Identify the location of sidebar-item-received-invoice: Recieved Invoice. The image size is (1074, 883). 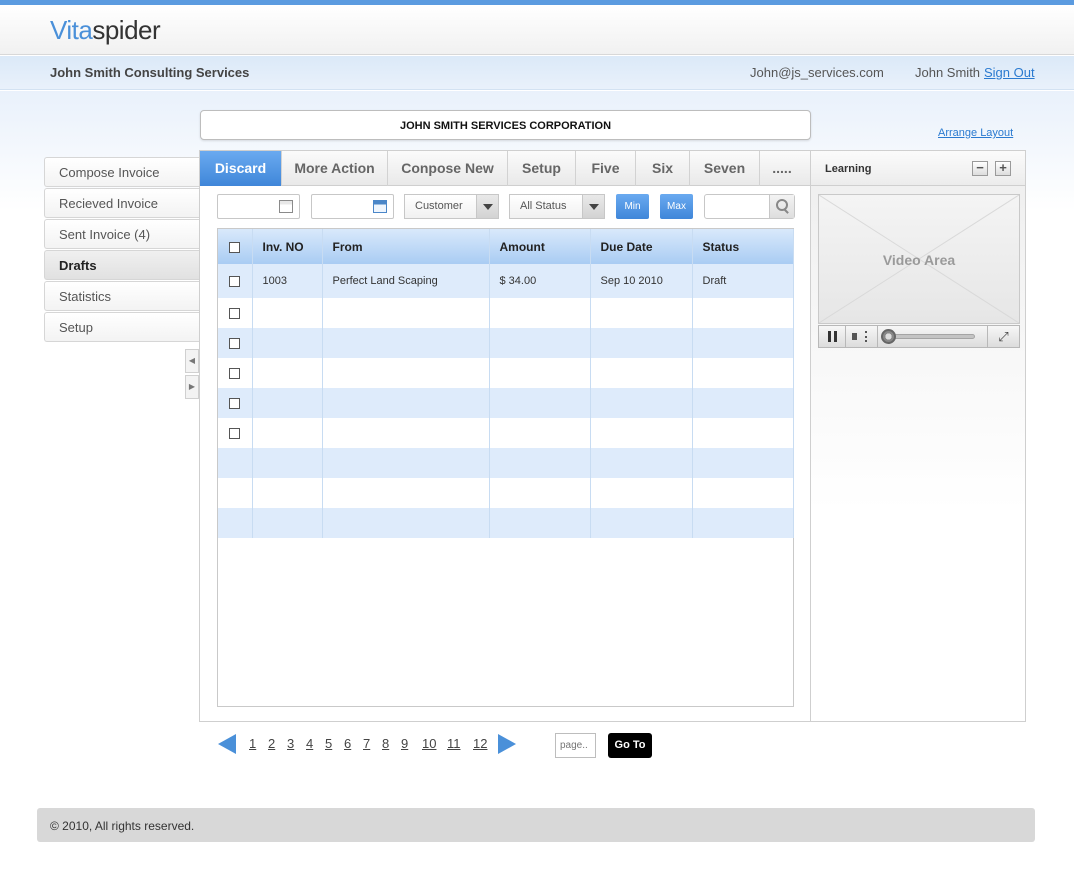
(122, 203).